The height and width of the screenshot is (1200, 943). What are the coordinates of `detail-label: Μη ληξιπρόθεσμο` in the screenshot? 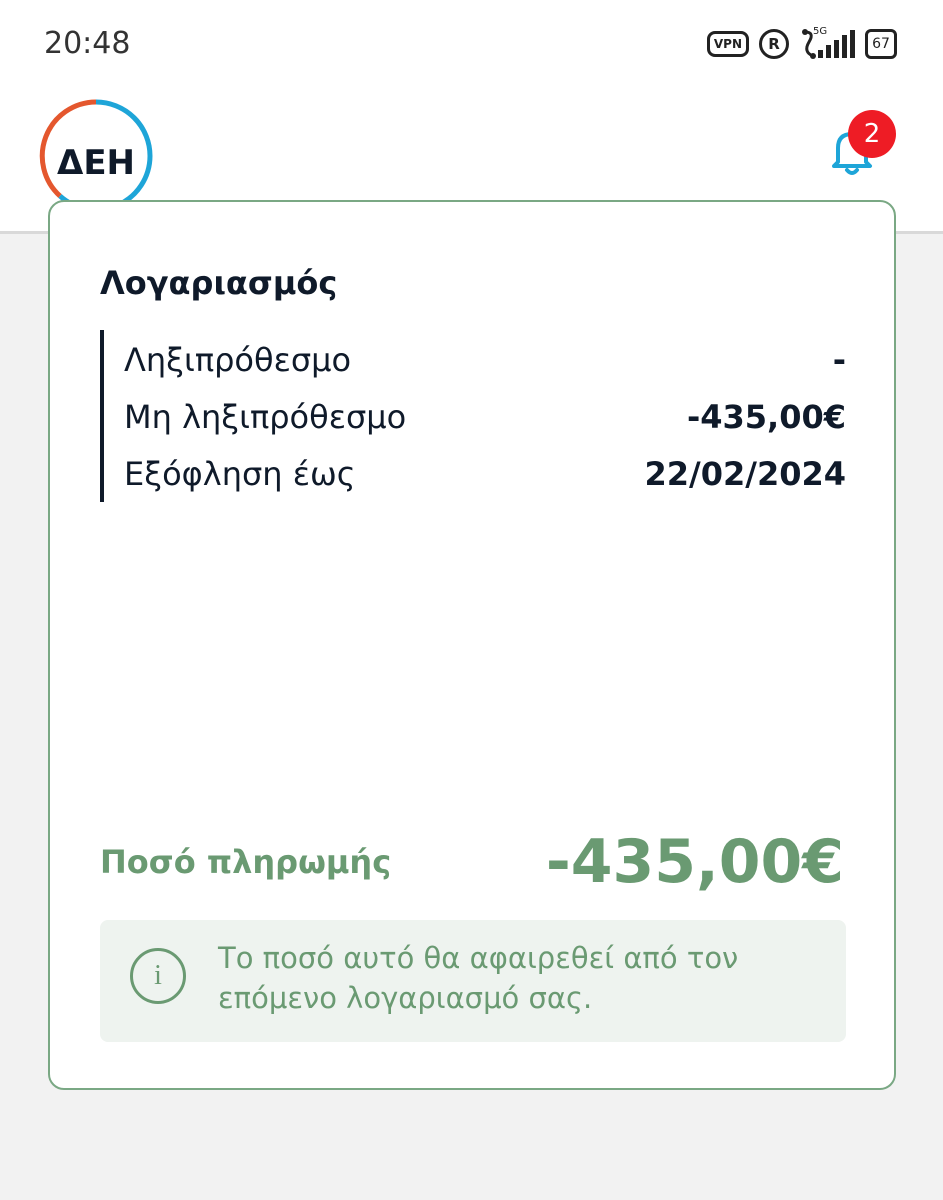 It's located at (265, 417).